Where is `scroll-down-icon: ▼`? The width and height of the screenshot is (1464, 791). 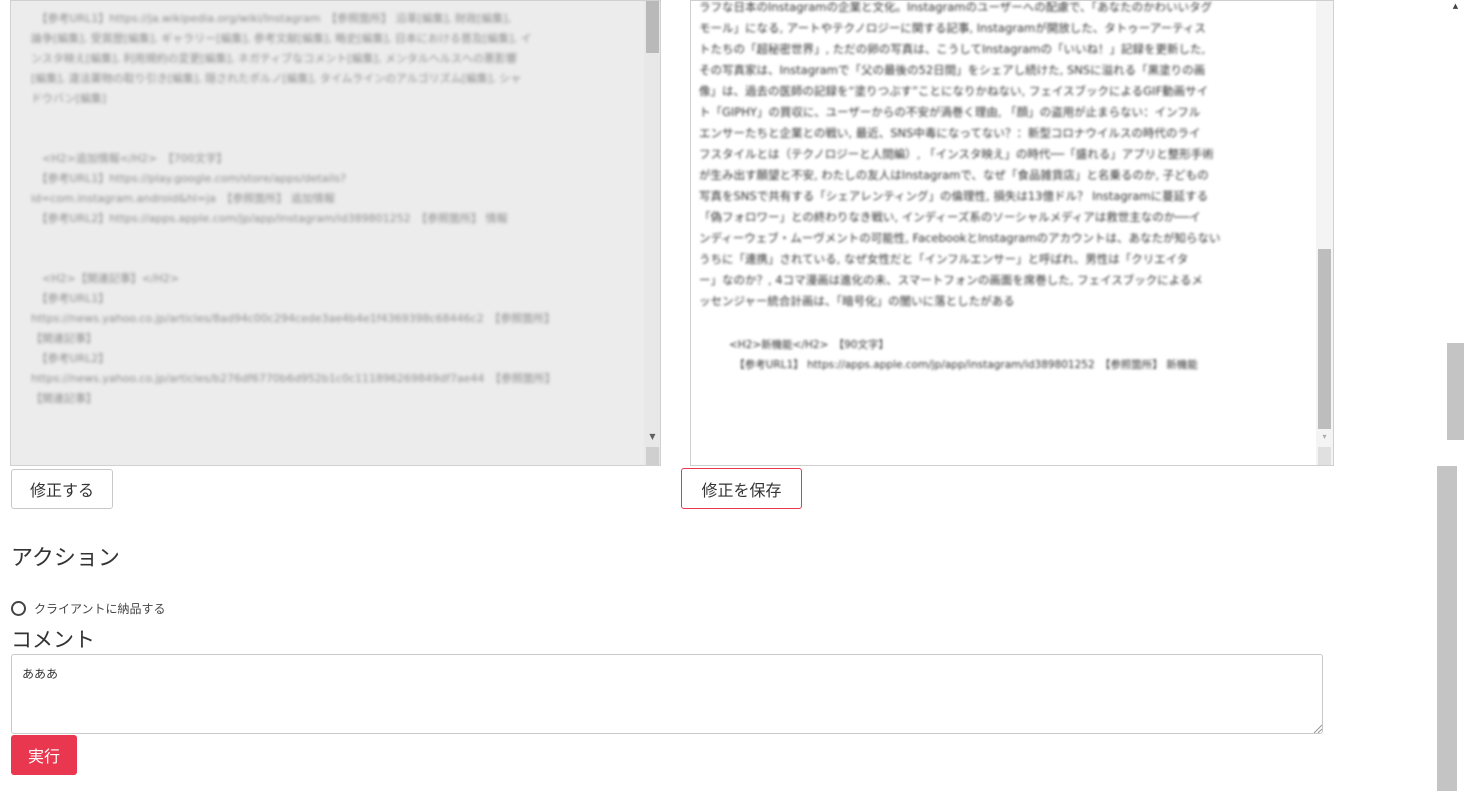
scroll-down-icon: ▼ is located at coordinates (652, 437).